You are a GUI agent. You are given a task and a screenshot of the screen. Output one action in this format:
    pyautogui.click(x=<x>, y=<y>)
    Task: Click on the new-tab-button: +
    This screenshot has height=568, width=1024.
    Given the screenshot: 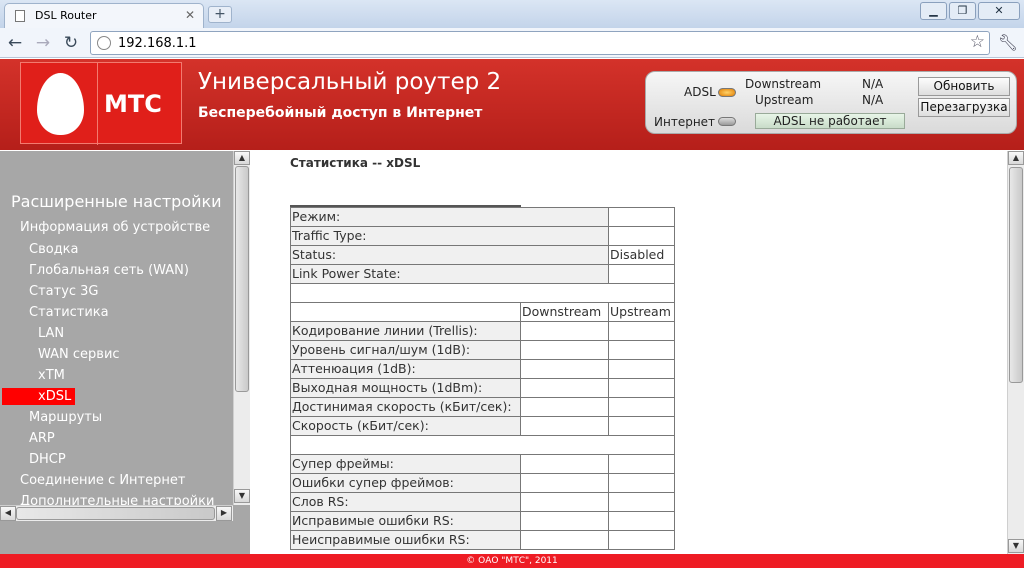 What is the action you would take?
    pyautogui.click(x=220, y=14)
    